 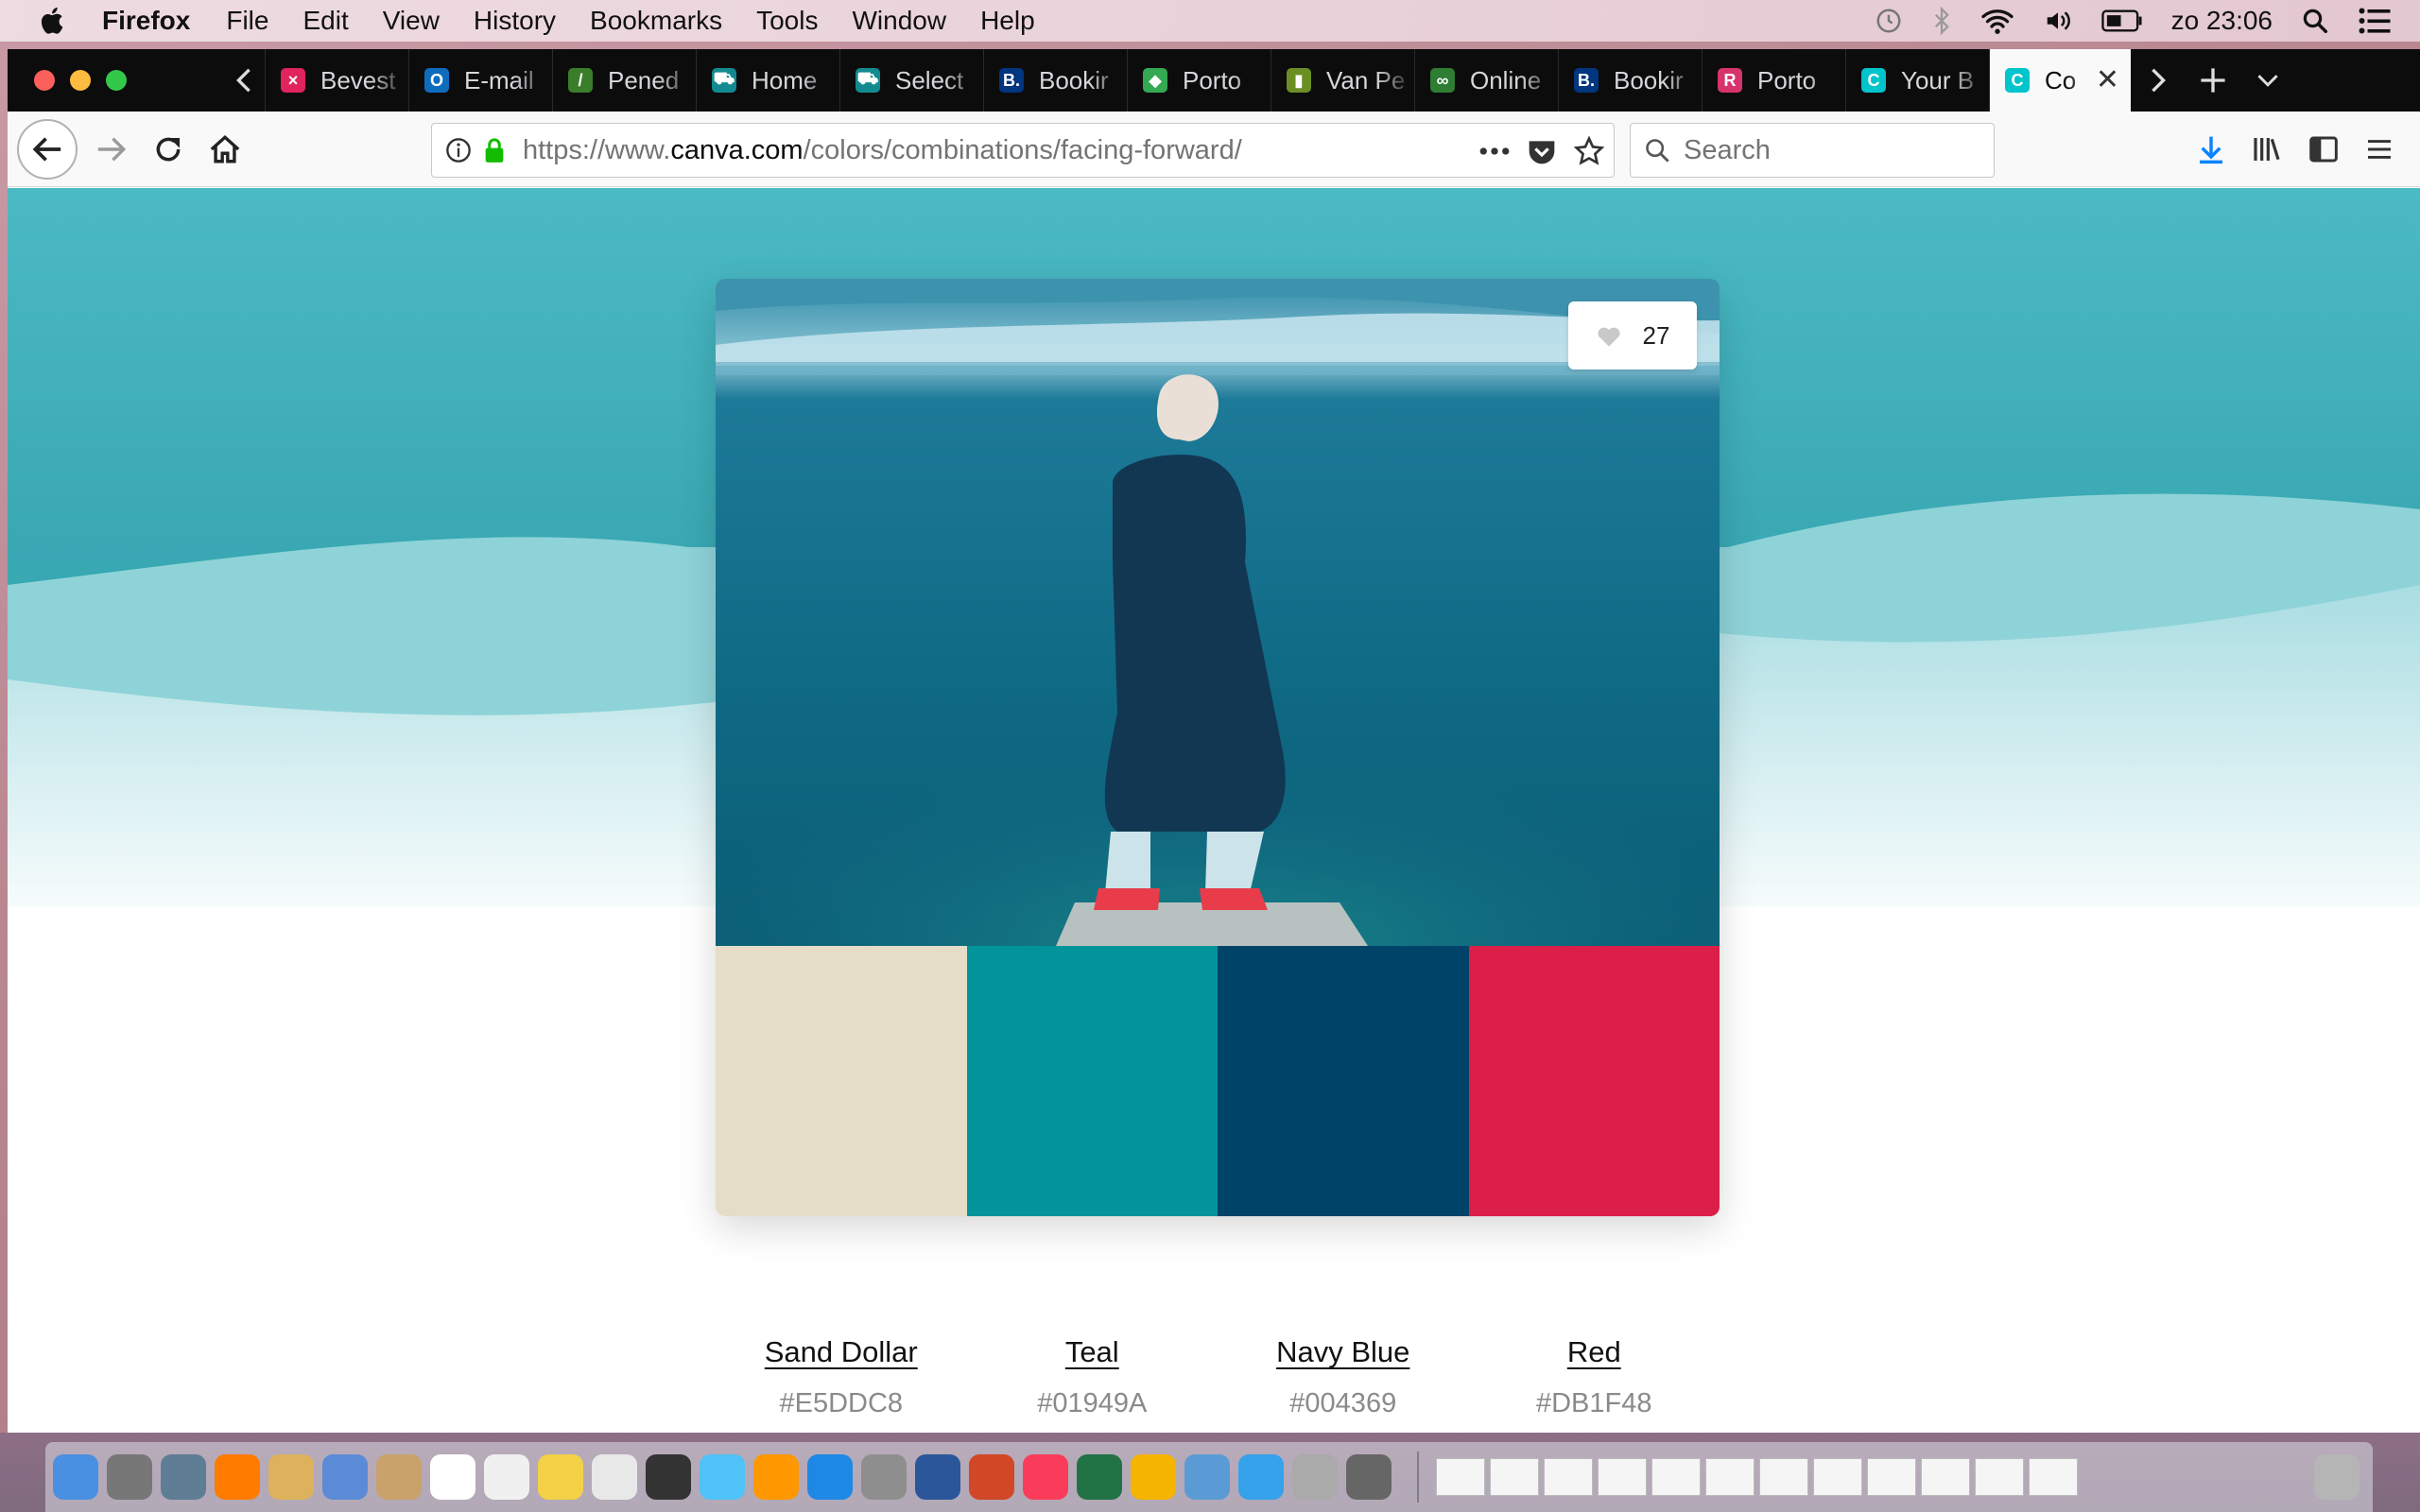 I want to click on tab: / Pened, so click(x=624, y=80).